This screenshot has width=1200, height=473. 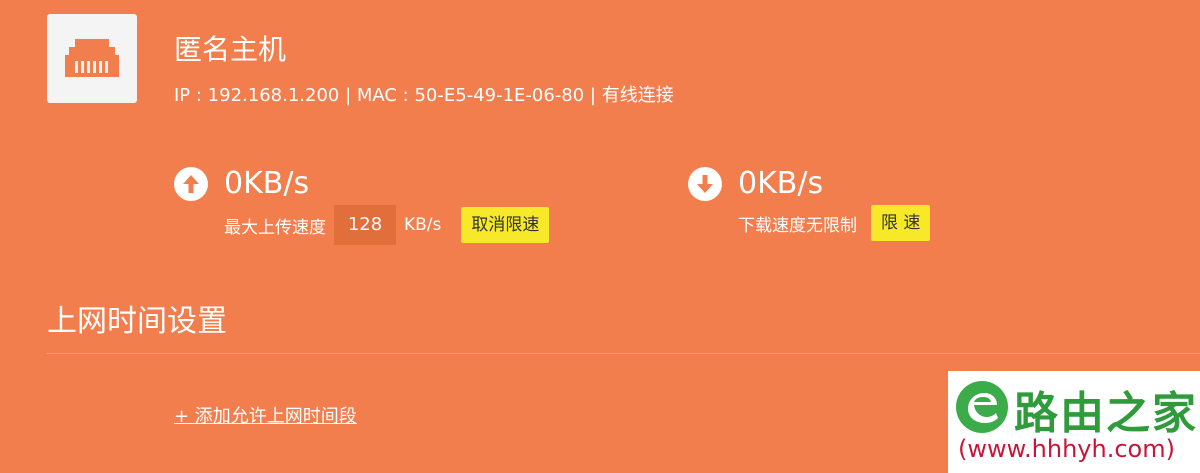 I want to click on download-speed-value: 0KB/s, so click(x=781, y=183).